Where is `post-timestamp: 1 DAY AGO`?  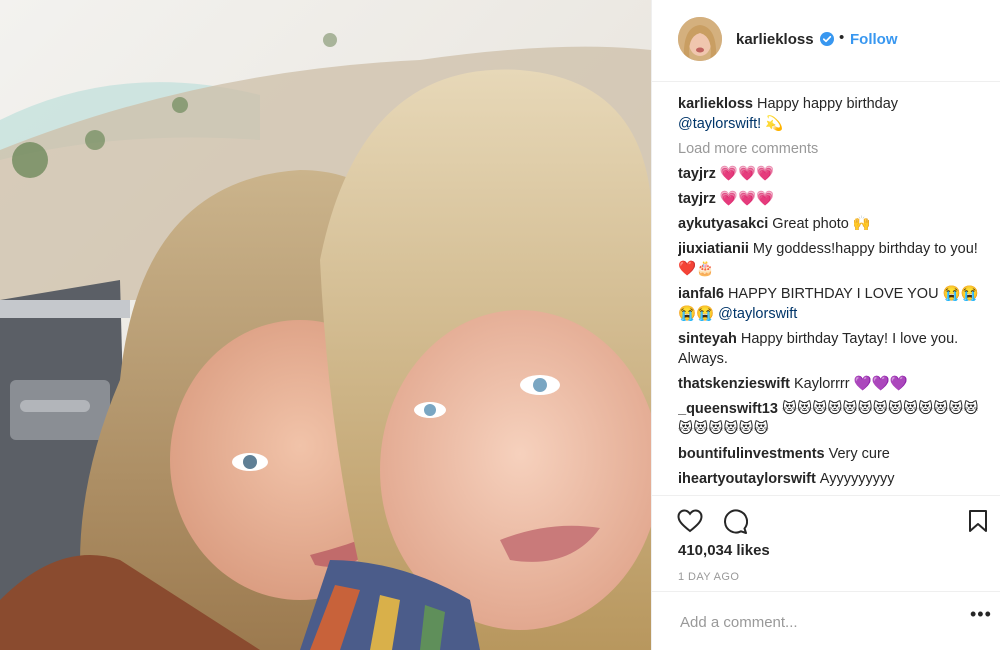
post-timestamp: 1 DAY AGO is located at coordinates (708, 577).